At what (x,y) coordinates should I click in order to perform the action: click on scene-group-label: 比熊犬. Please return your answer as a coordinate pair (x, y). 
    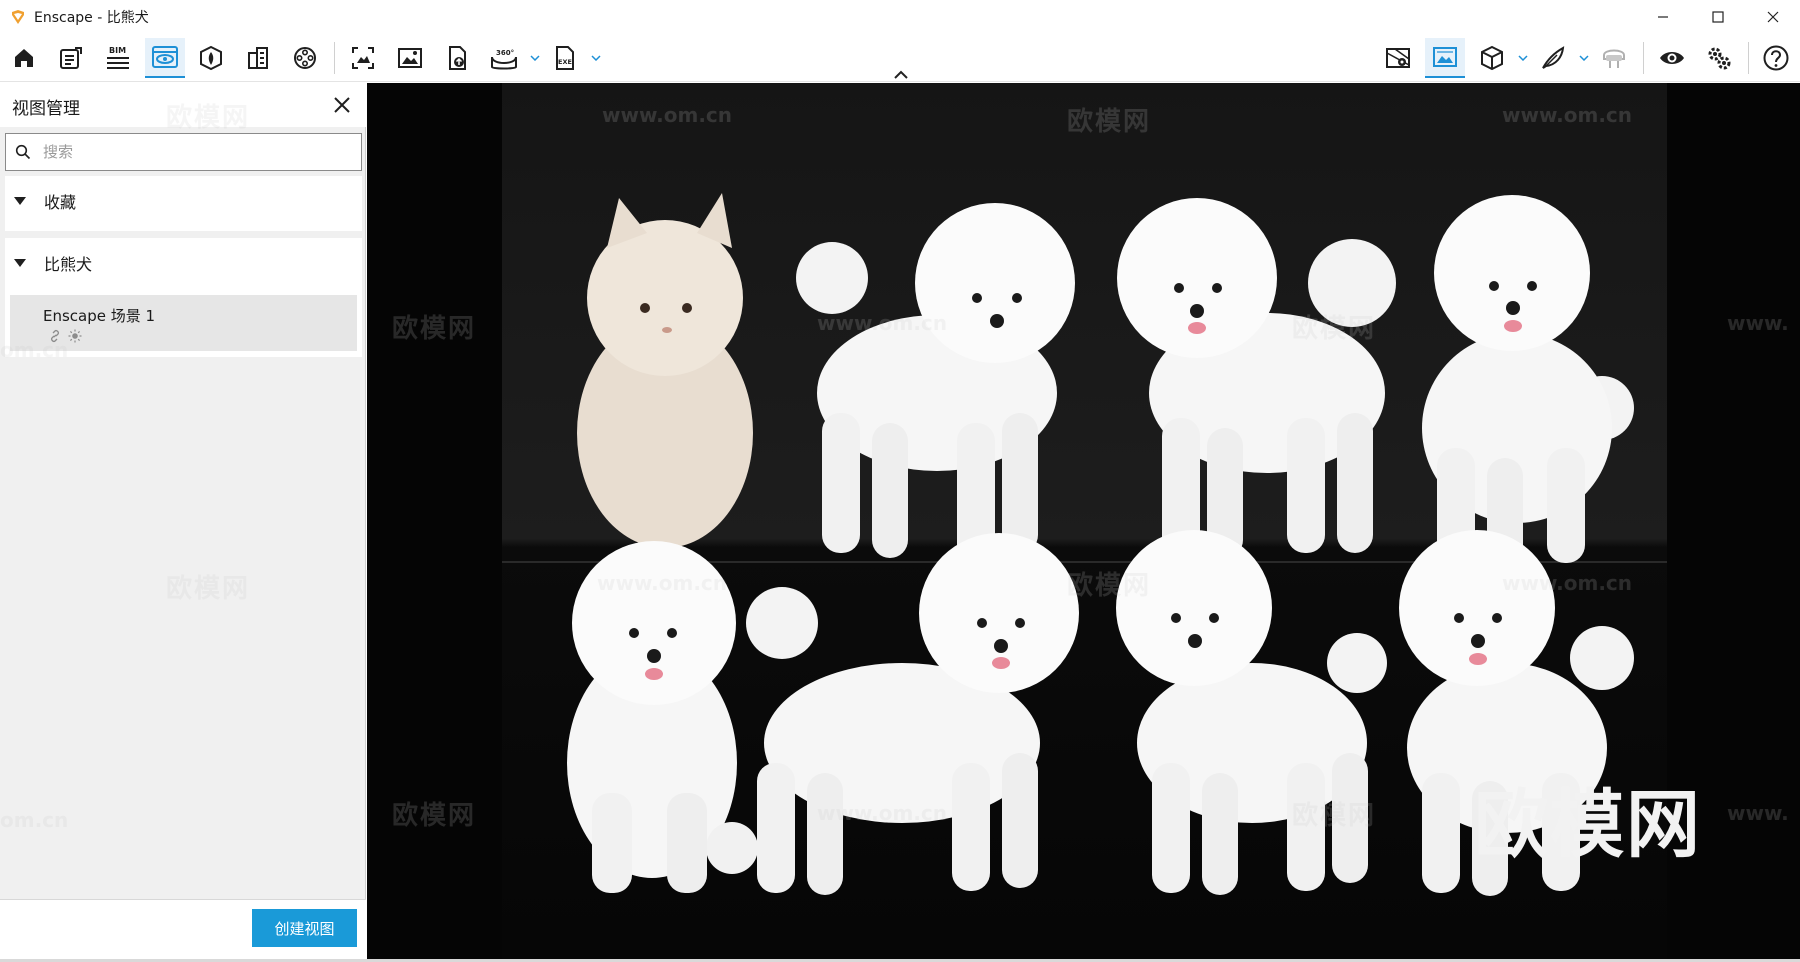
    Looking at the image, I should click on (68, 264).